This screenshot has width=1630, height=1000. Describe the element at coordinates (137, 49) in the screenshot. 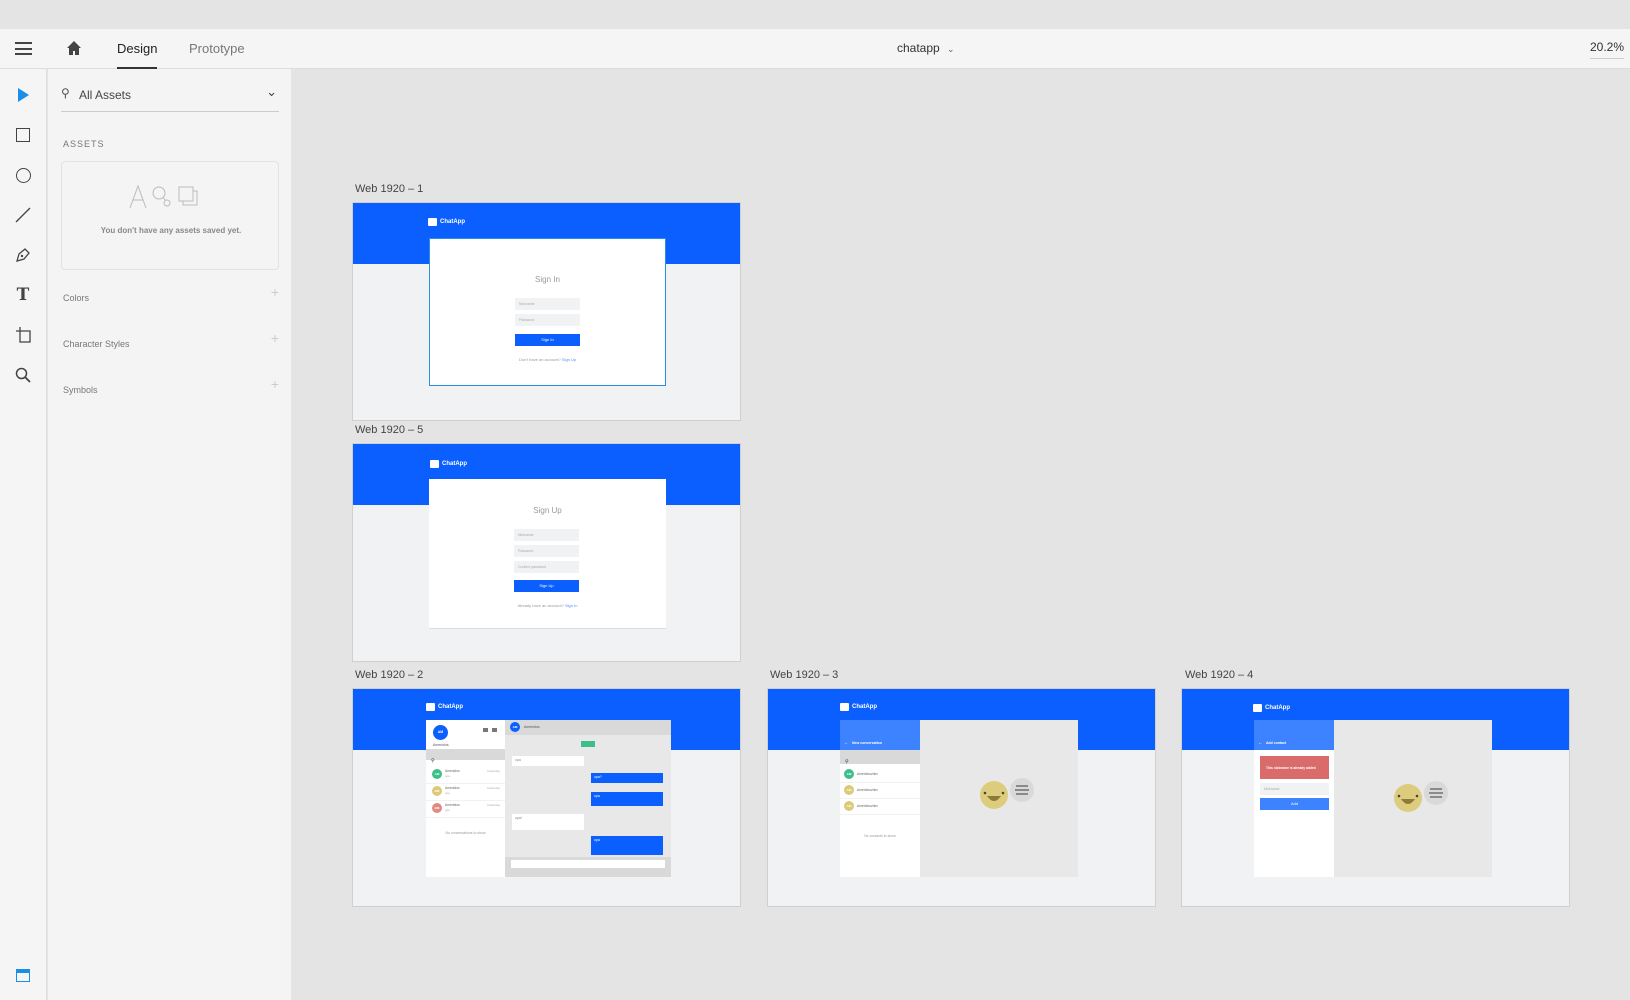

I see `tab-design: Design` at that location.